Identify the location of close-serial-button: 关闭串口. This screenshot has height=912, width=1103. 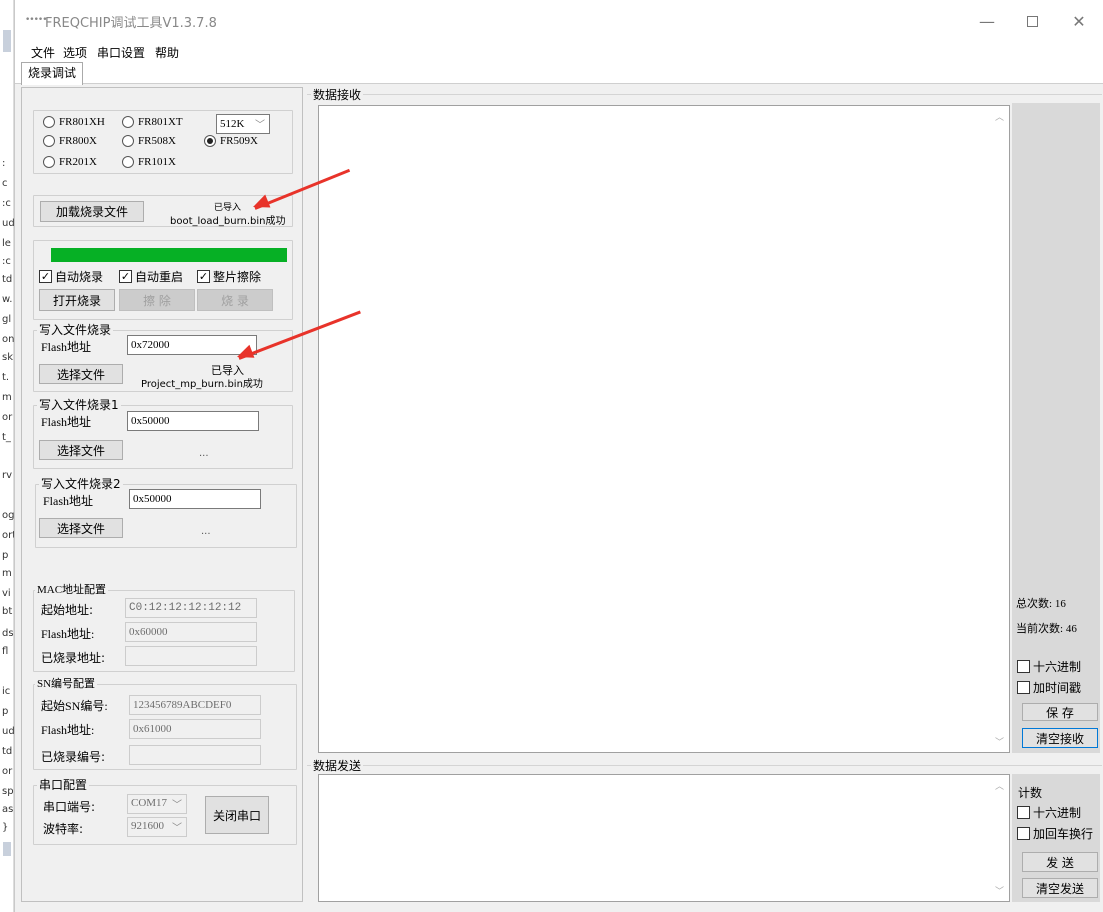
(237, 815).